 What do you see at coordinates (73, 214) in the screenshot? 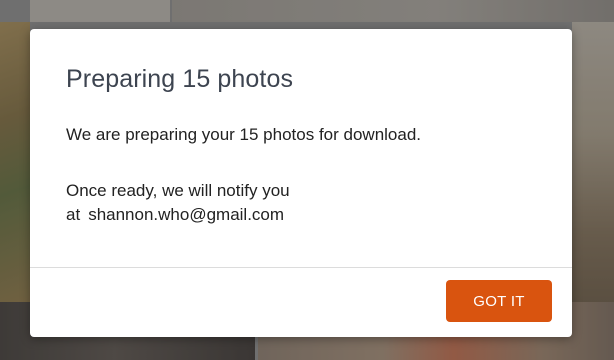
I see `notify-prefix: at` at bounding box center [73, 214].